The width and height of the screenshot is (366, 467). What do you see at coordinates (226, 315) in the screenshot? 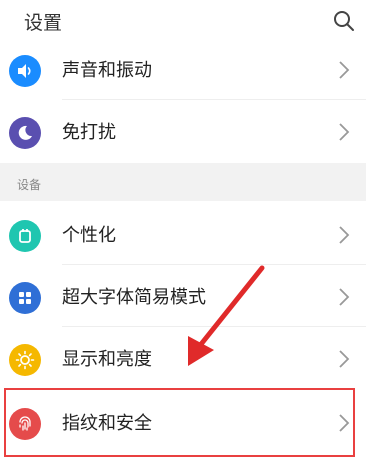
I see `red-arrow-annotation` at bounding box center [226, 315].